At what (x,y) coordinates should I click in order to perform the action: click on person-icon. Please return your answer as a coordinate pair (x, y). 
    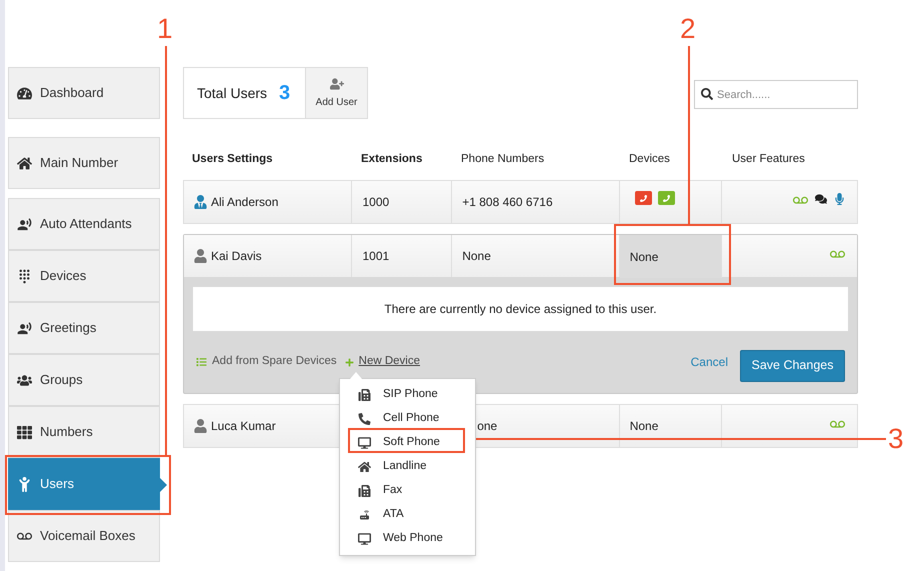
    Looking at the image, I should click on (24, 484).